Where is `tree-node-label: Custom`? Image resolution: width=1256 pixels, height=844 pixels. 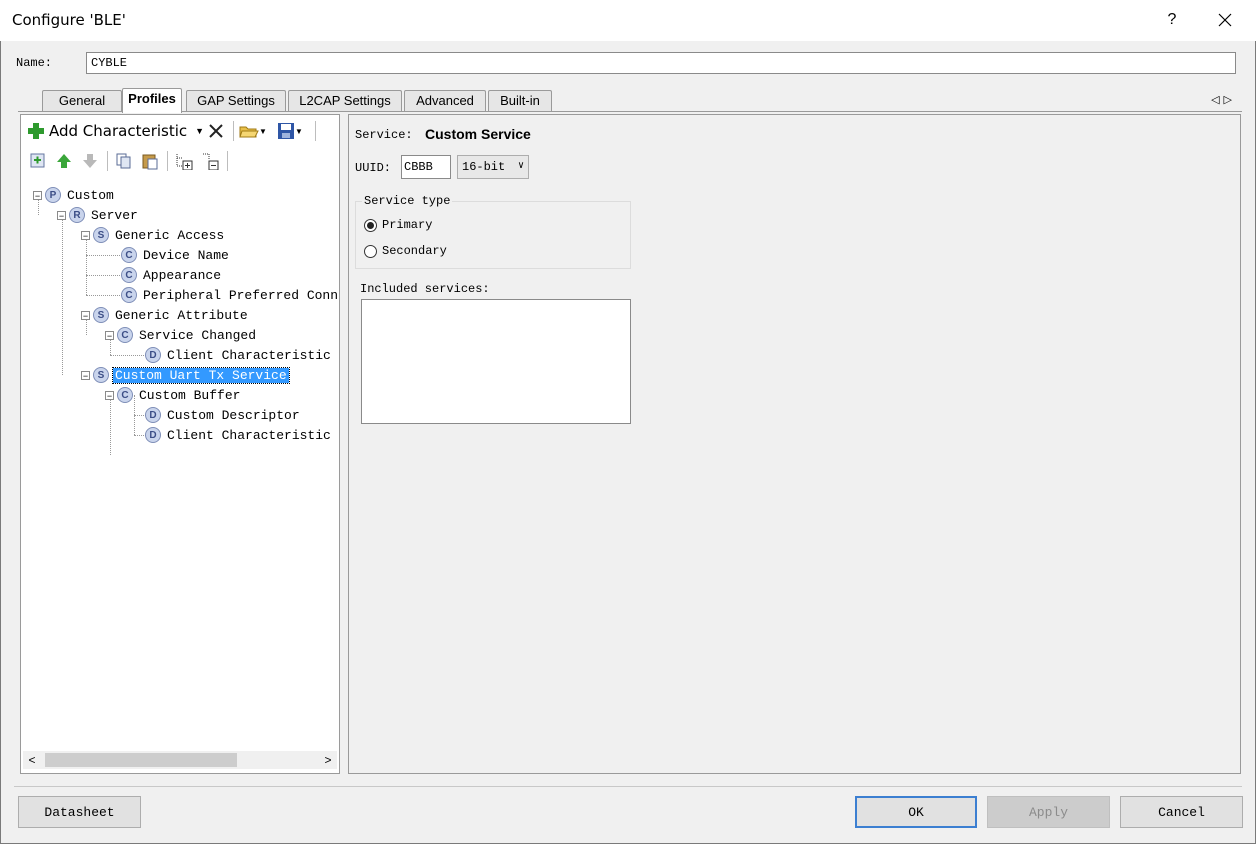
tree-node-label: Custom is located at coordinates (90, 195).